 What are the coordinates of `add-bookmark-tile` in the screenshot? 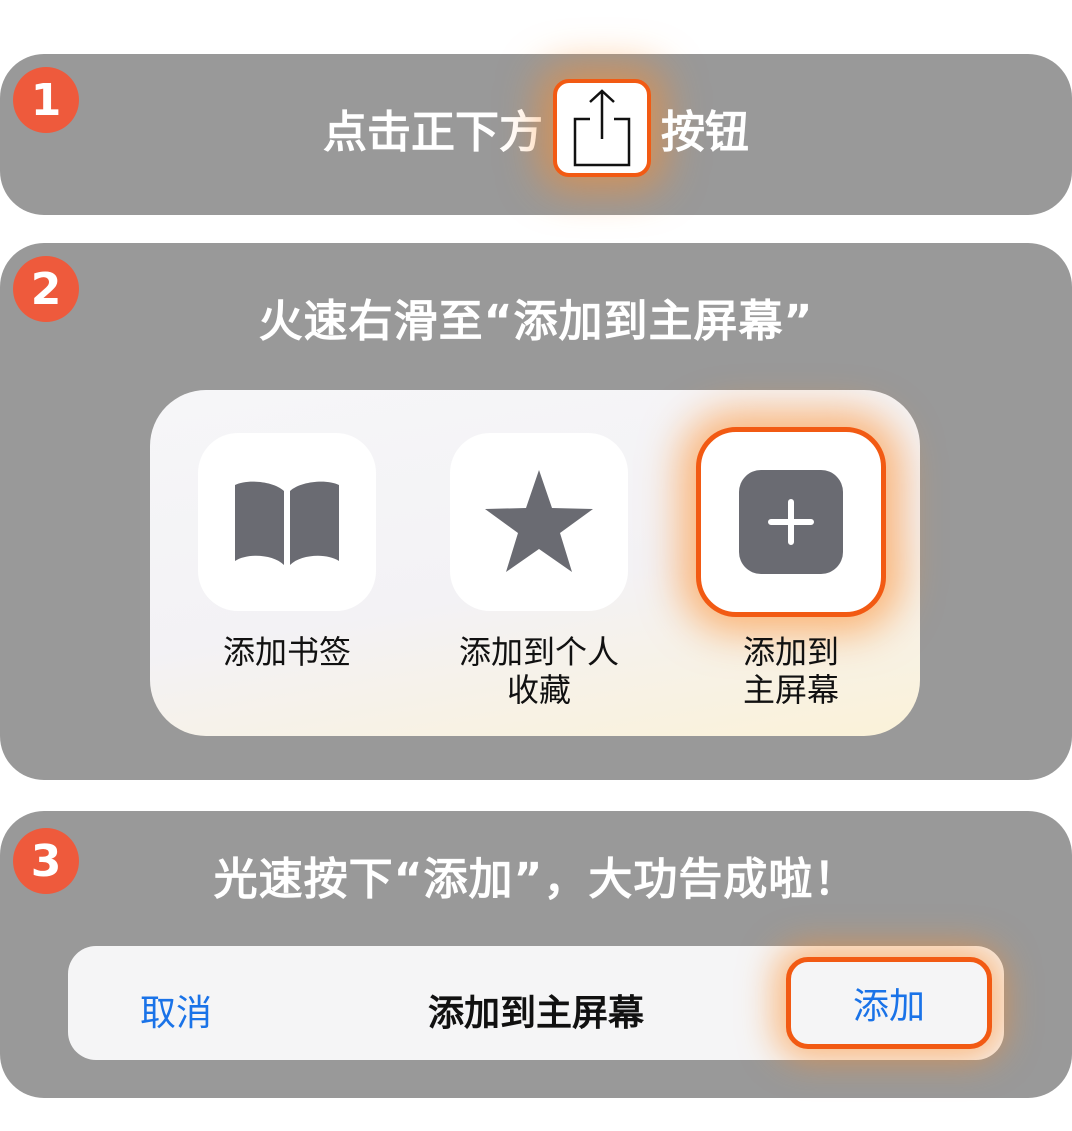 It's located at (287, 522).